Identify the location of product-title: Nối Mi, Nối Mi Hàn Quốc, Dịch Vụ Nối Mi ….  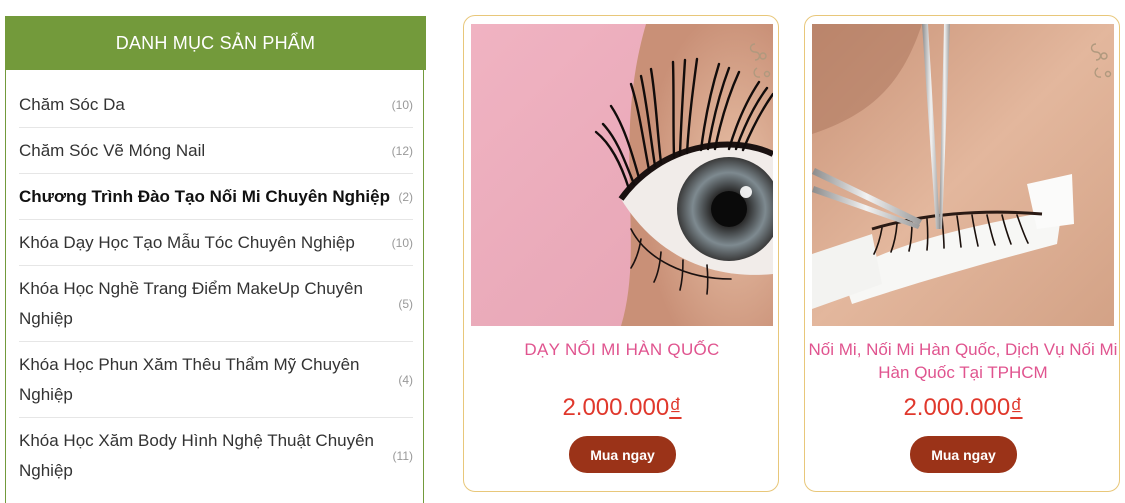
(963, 361).